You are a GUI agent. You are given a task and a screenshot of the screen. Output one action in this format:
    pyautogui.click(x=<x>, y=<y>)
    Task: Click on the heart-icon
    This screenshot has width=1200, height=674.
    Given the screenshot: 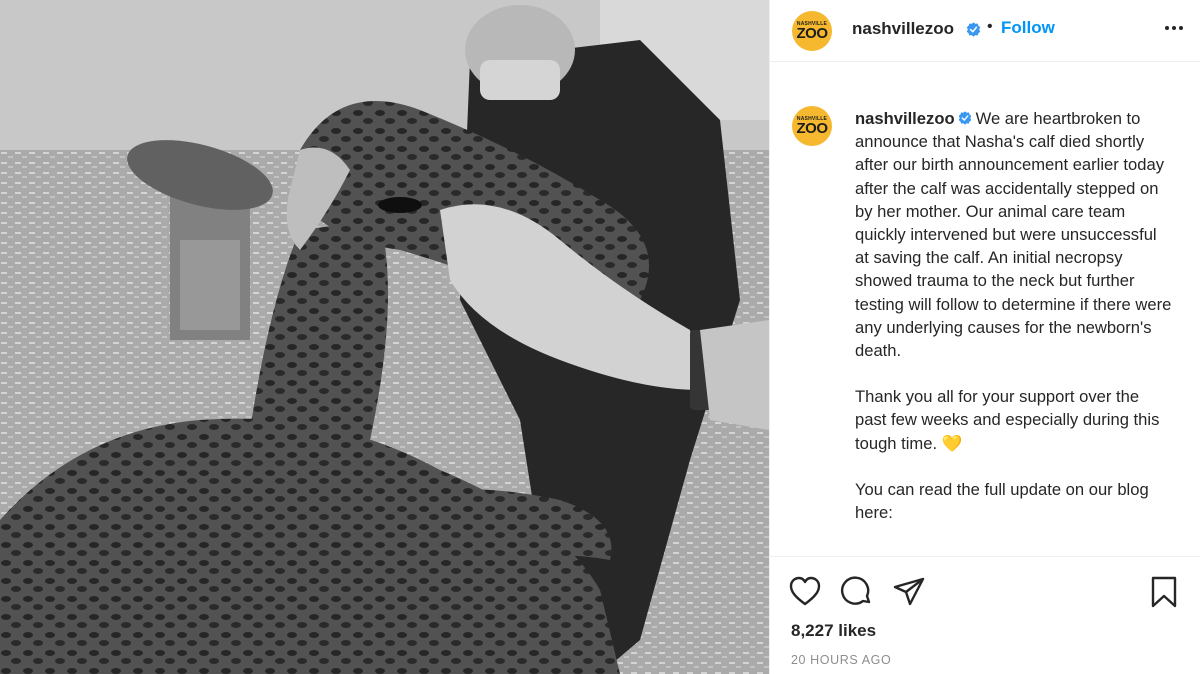 What is the action you would take?
    pyautogui.click(x=805, y=592)
    